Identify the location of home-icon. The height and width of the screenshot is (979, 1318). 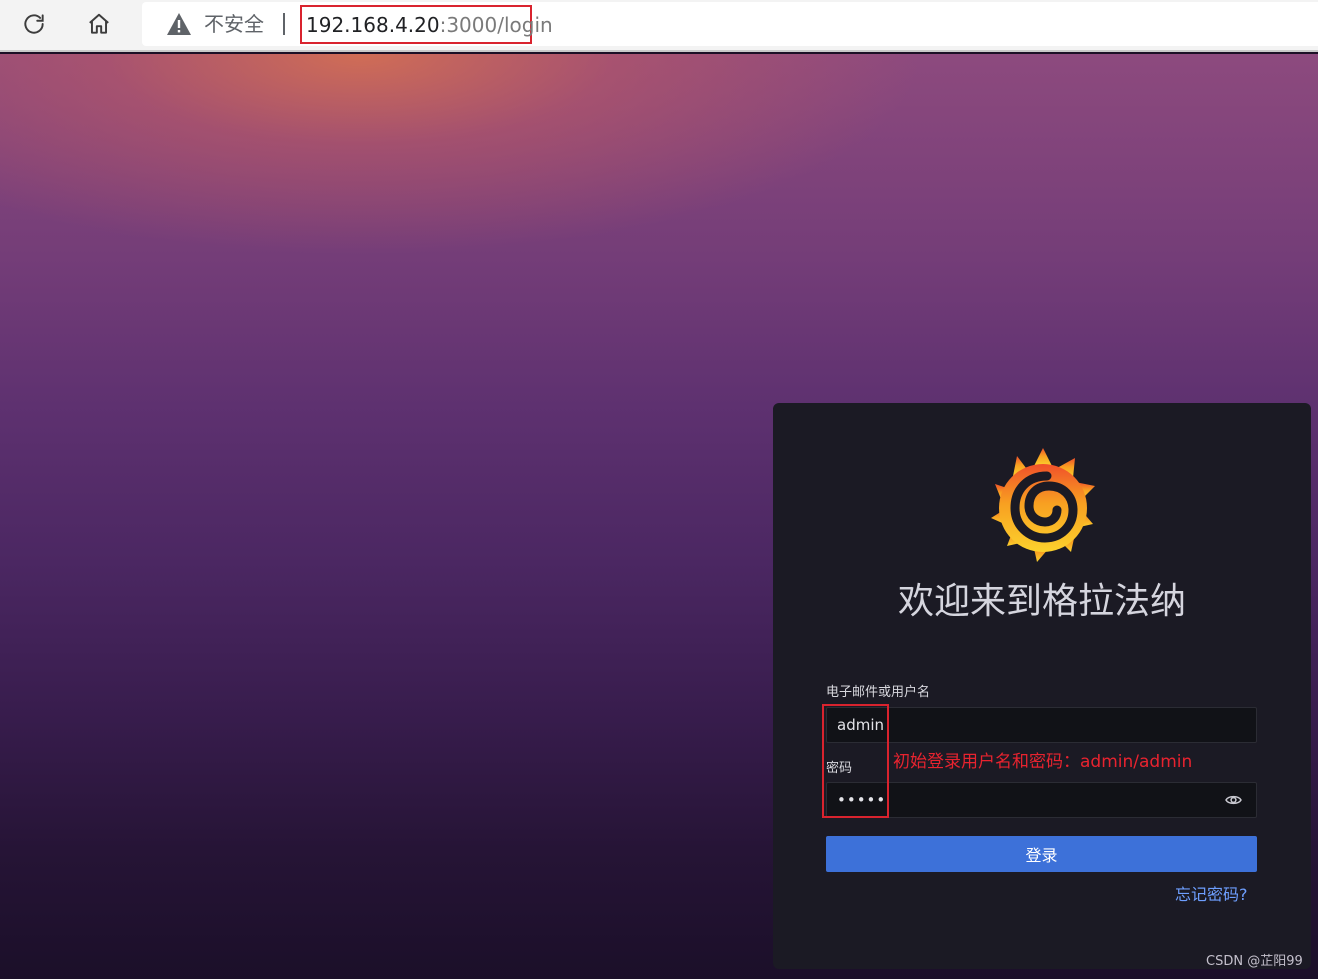
(99, 23).